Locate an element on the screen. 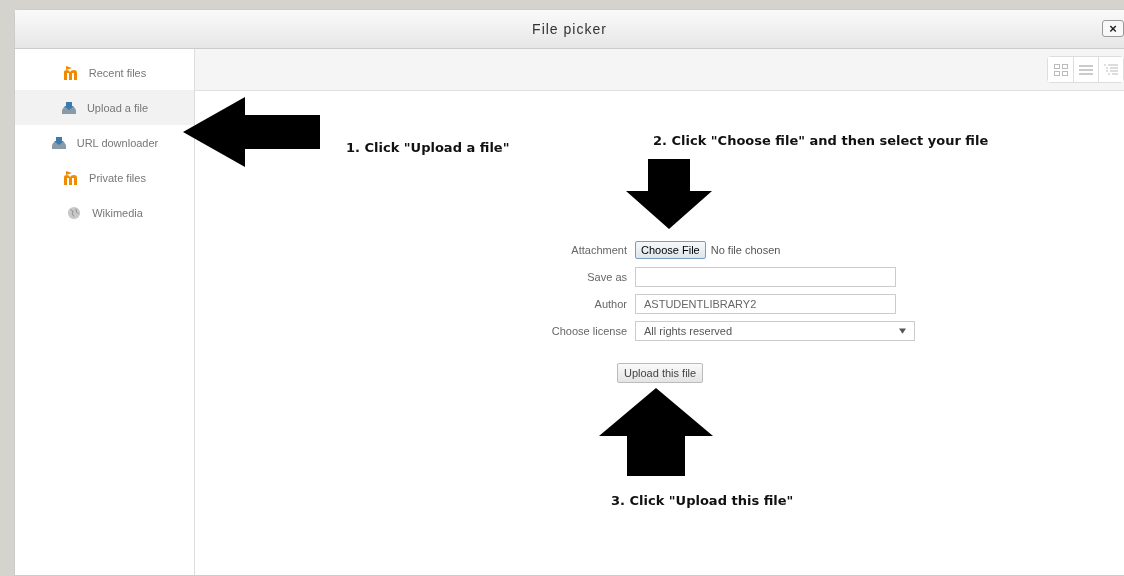  file-status: No file chosen is located at coordinates (745, 250).